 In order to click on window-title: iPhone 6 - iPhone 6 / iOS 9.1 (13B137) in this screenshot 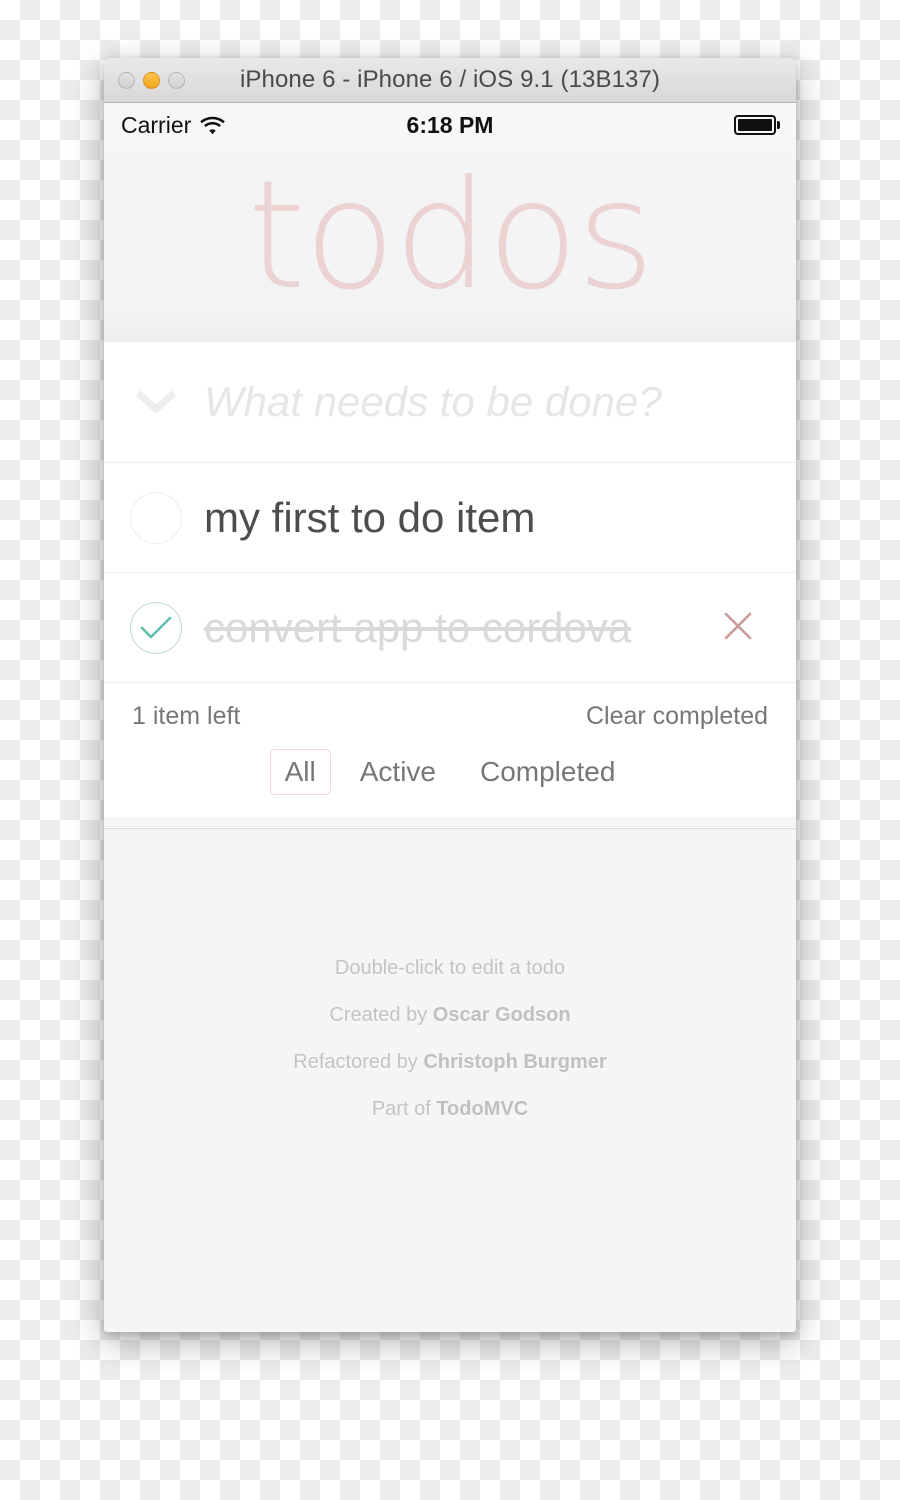, I will do `click(450, 79)`.